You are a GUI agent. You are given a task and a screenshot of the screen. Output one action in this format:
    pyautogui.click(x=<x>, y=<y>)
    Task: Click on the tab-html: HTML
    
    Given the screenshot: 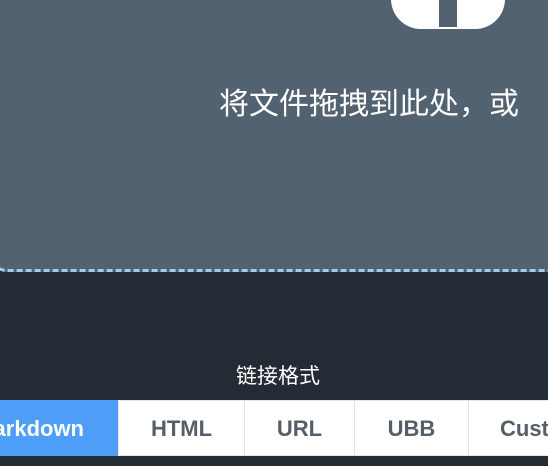 What is the action you would take?
    pyautogui.click(x=181, y=428)
    